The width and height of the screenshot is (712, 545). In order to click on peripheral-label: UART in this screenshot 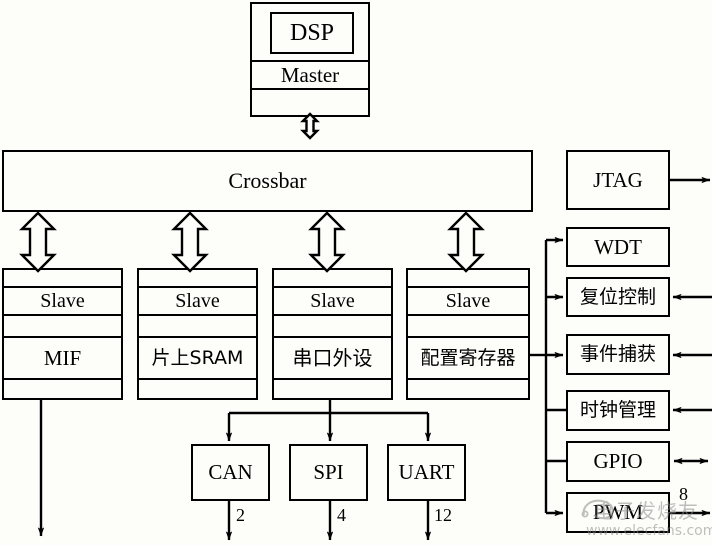, I will do `click(426, 472)`.